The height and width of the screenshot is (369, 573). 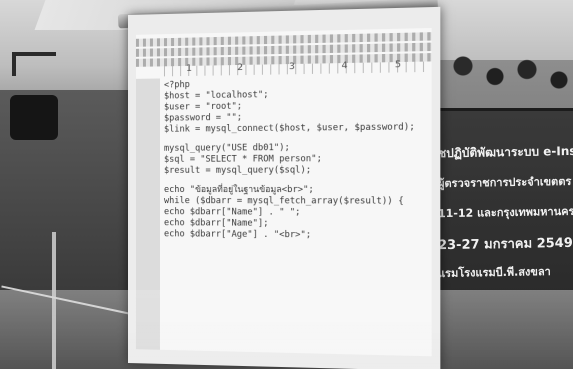 I want to click on code-line: echo "ข้อมูลที่อยู่ในฐานข้อมูล<br>";, so click(x=294, y=190).